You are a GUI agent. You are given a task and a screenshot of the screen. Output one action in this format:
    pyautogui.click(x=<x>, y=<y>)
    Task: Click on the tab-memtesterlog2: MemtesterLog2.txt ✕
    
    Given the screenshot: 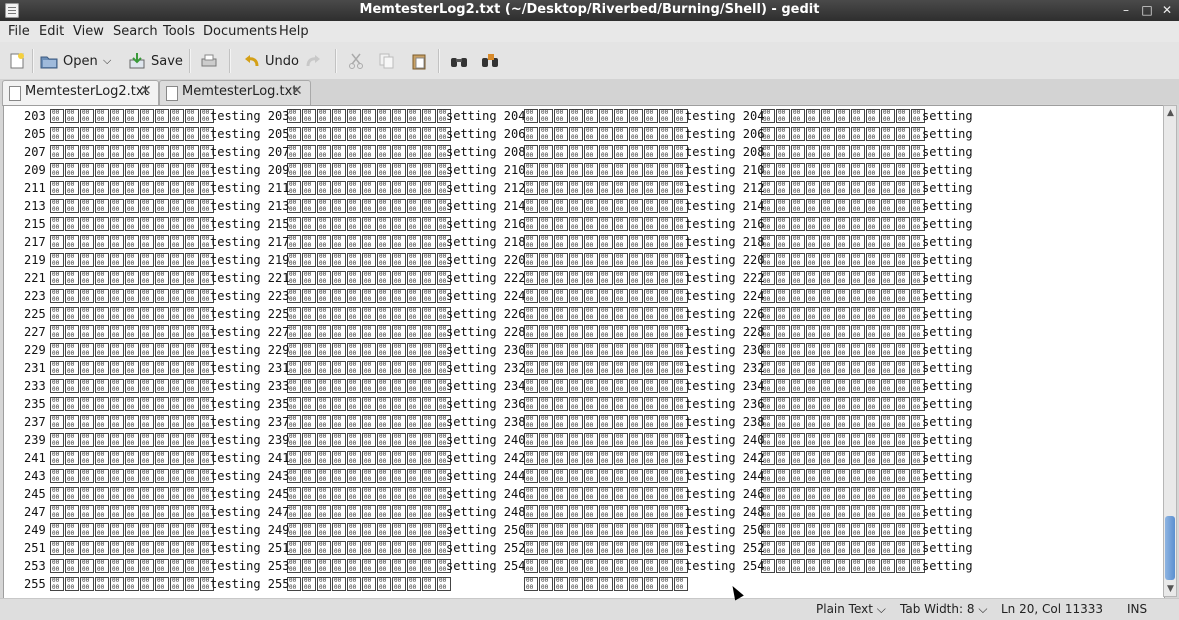 What is the action you would take?
    pyautogui.click(x=80, y=93)
    